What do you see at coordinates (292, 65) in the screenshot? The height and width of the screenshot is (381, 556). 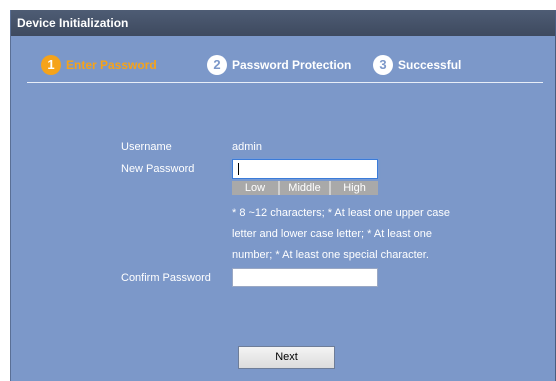 I see `step-label-password-protection: Password Protection` at bounding box center [292, 65].